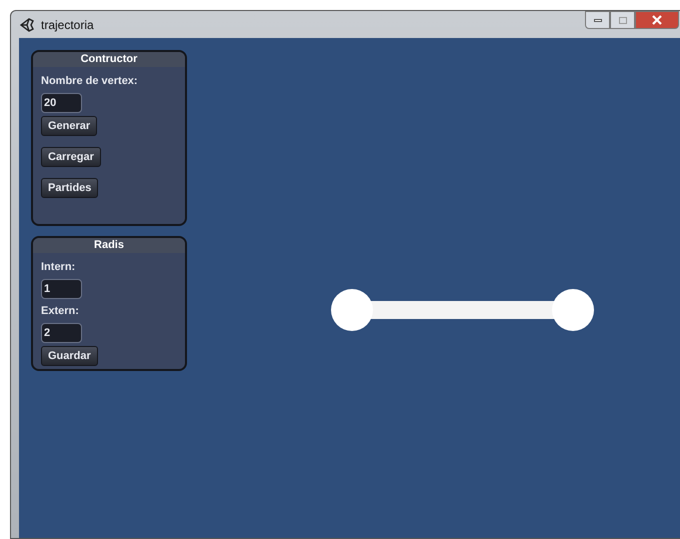  I want to click on action-button: Generar, so click(69, 126).